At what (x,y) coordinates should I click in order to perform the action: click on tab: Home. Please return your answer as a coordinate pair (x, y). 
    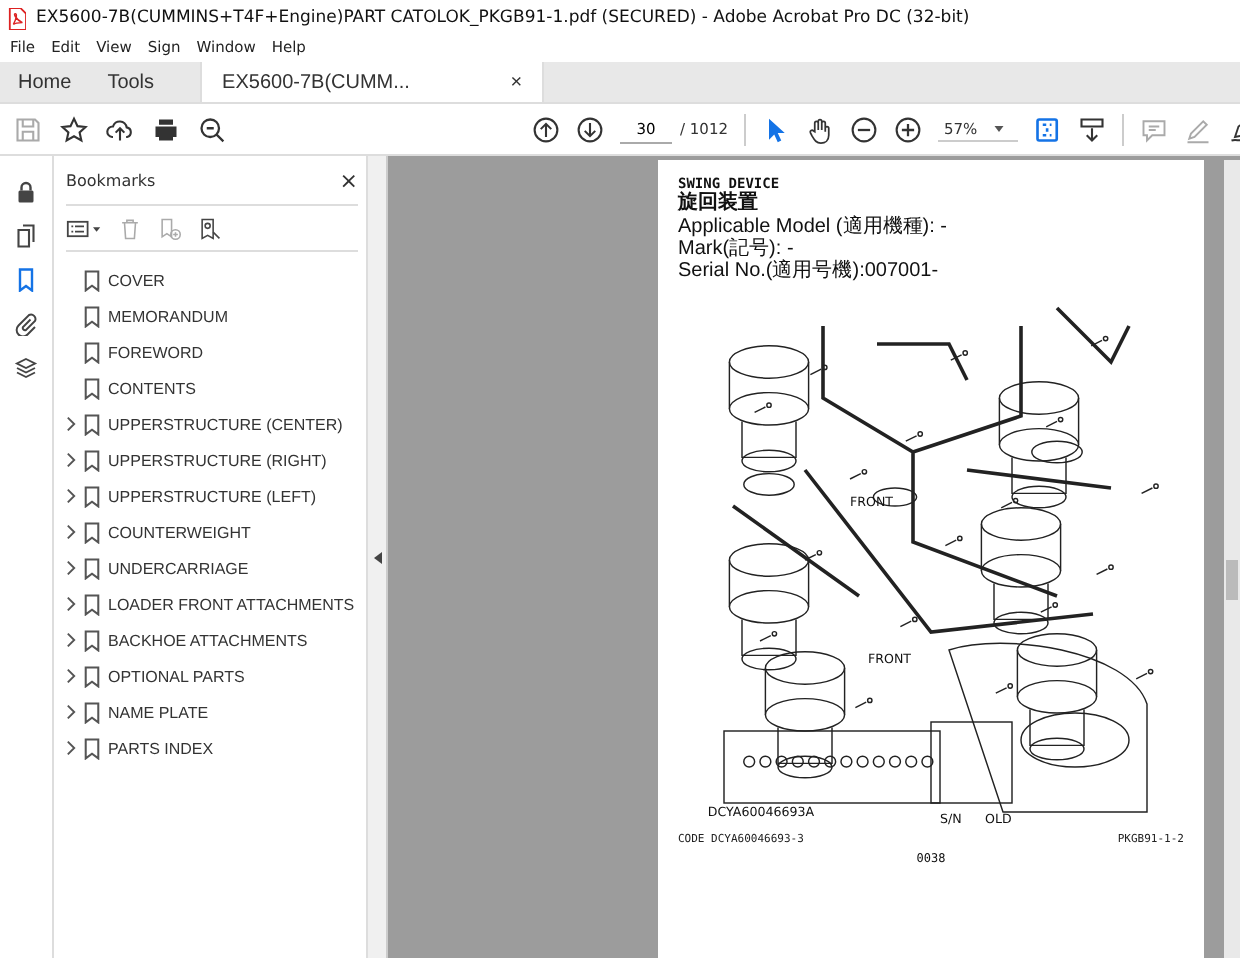
    Looking at the image, I should click on (45, 82).